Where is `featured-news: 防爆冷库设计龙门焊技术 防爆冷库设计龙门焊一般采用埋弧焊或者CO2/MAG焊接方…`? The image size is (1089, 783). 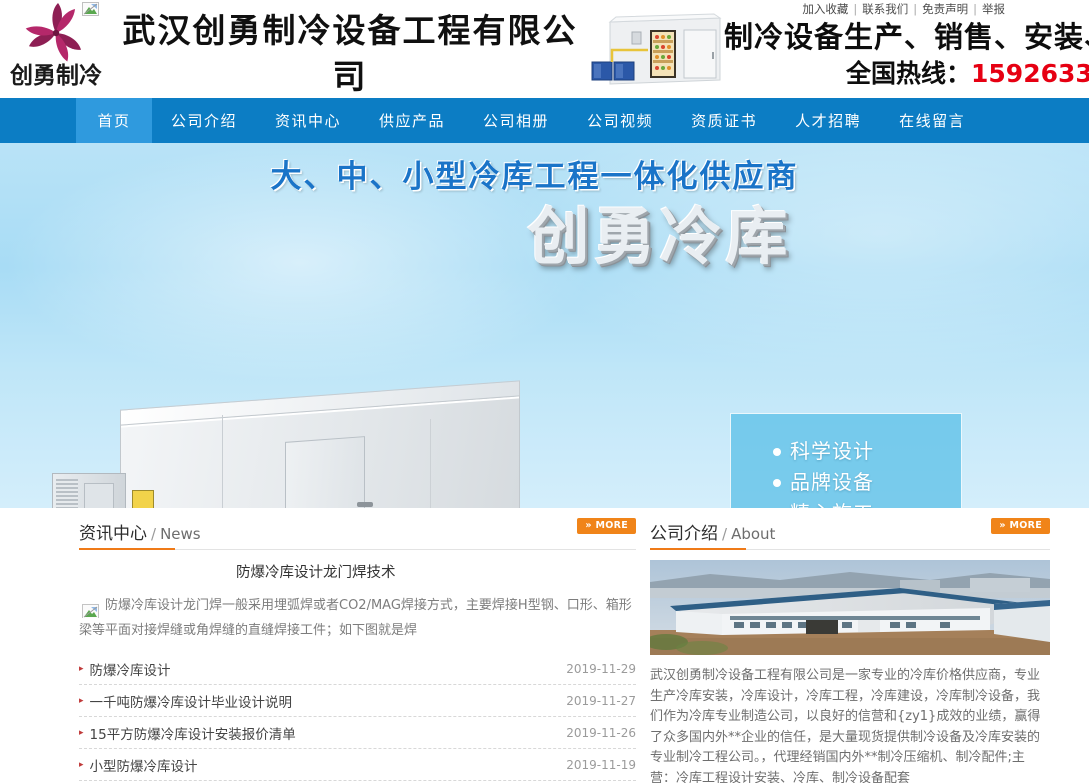
featured-news: 防爆冷库设计龙门焊技术 防爆冷库设计龙门焊一般采用埋弧焊或者CO2/MAG焊接方… is located at coordinates (357, 600).